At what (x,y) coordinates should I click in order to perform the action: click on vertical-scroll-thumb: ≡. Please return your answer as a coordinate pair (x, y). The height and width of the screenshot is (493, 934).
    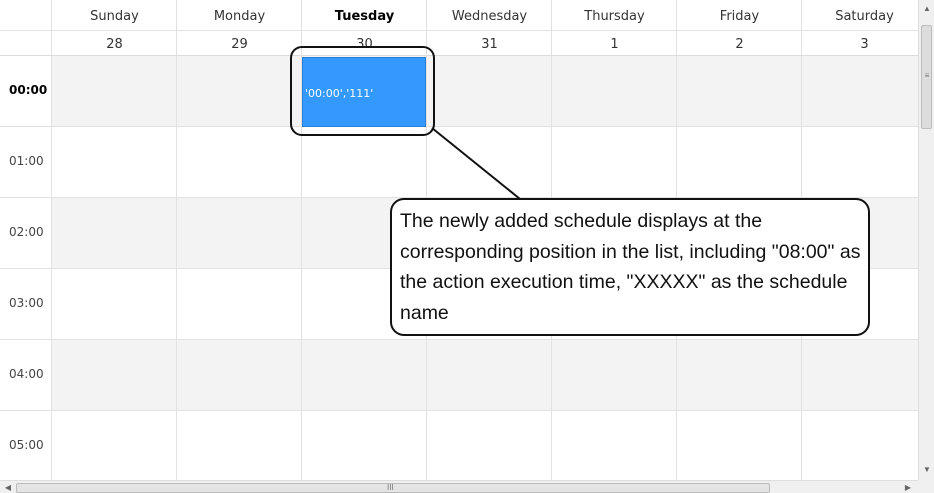
    Looking at the image, I should click on (926, 77).